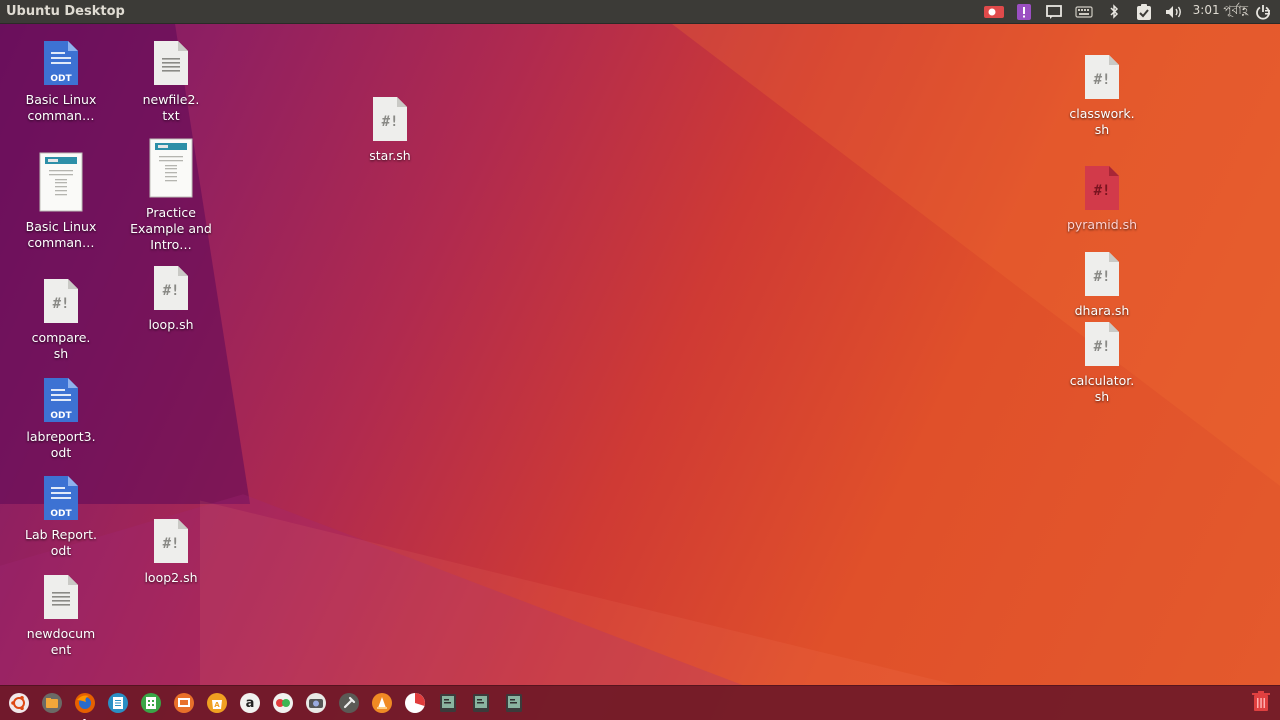 The height and width of the screenshot is (720, 1280). I want to click on launcher-amazon-icon: a, so click(249, 703).